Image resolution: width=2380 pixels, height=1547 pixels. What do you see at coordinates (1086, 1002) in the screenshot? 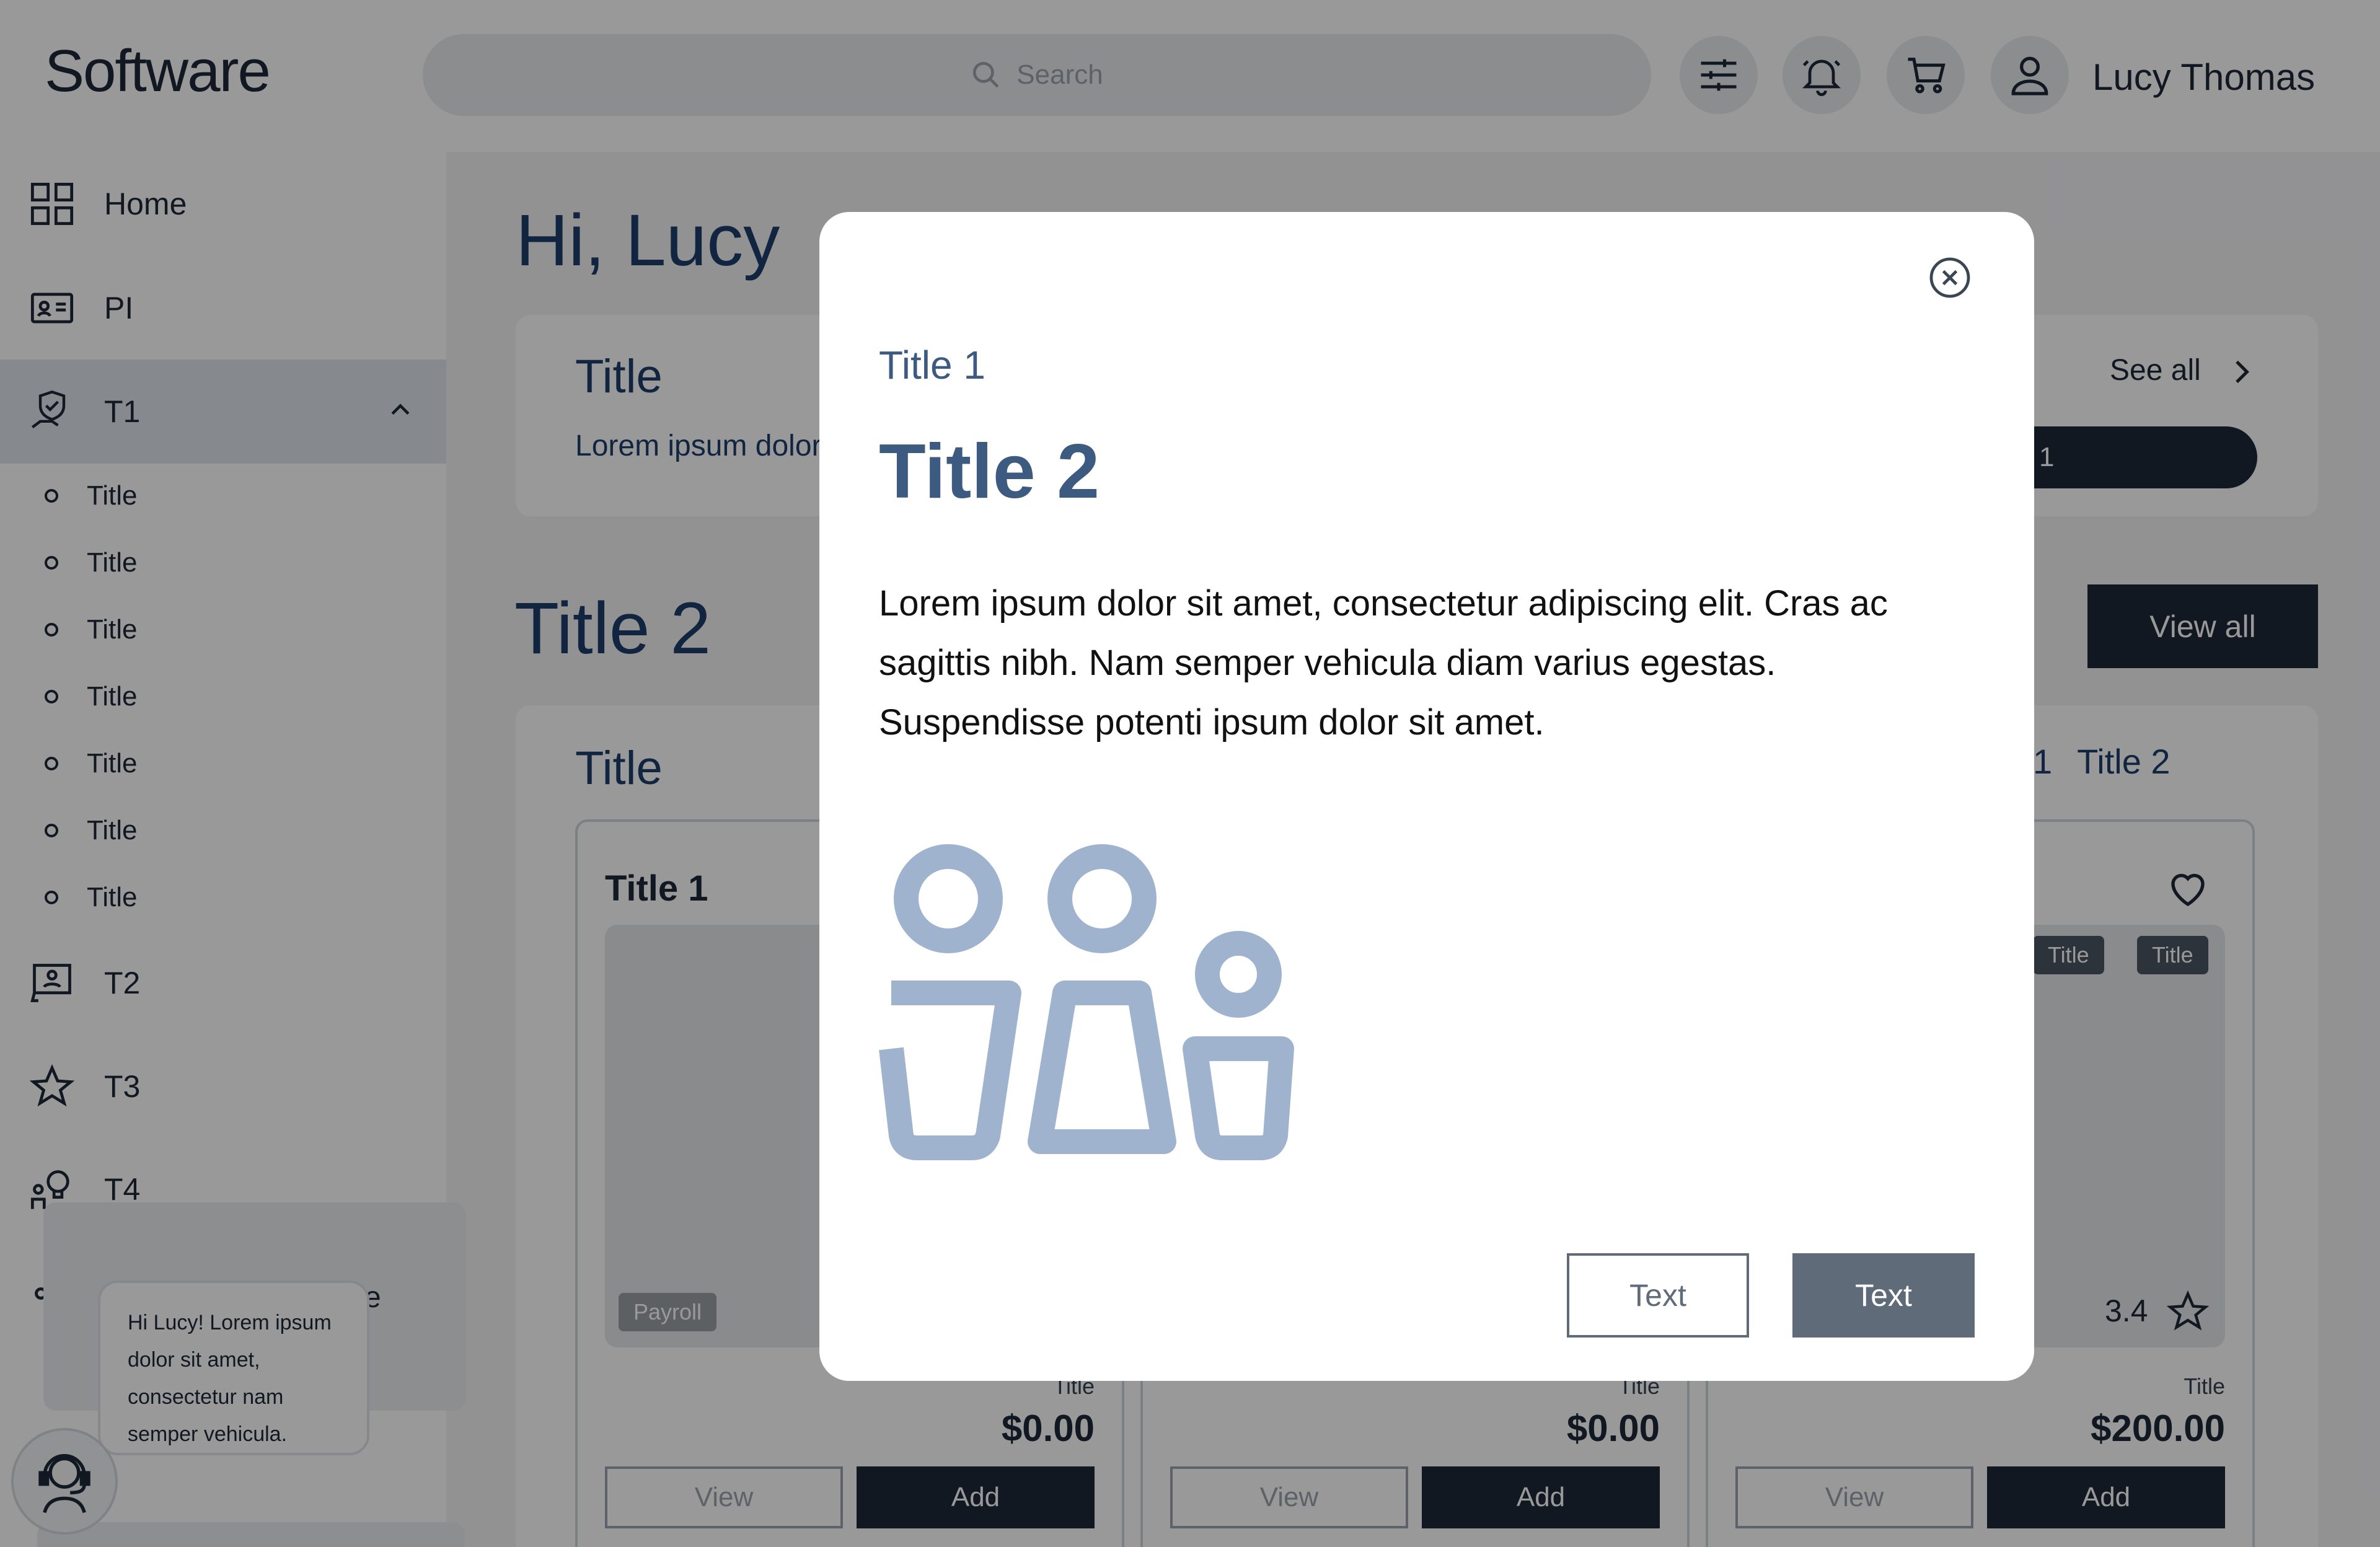
I see `family-icon` at bounding box center [1086, 1002].